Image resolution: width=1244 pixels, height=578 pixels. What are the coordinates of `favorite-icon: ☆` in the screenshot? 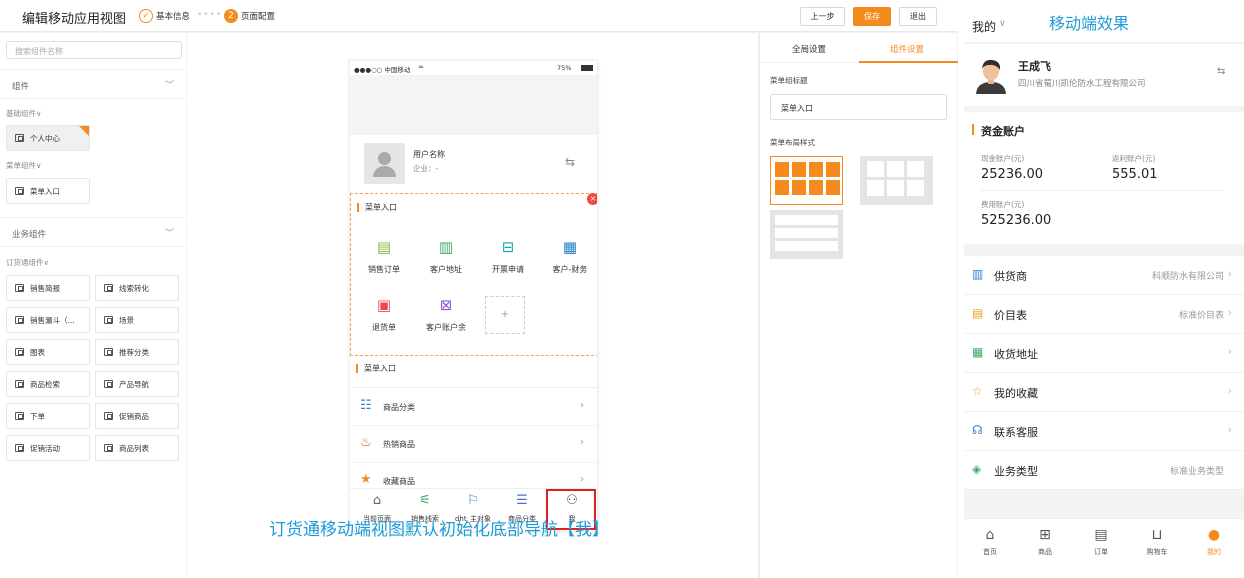 It's located at (977, 391).